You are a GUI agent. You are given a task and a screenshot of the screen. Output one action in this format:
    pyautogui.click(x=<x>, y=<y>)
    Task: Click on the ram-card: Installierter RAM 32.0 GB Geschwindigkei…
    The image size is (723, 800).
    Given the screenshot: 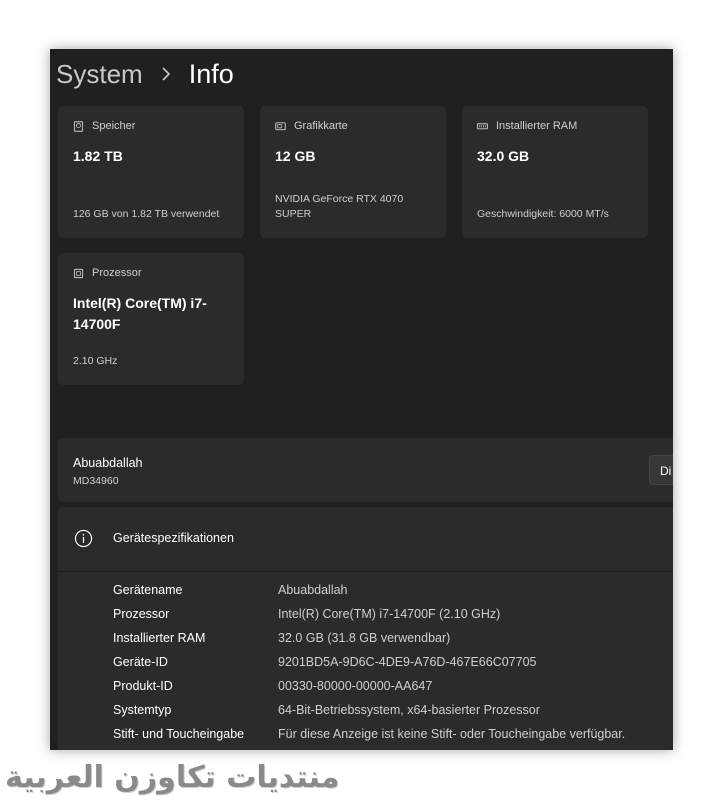 What is the action you would take?
    pyautogui.click(x=555, y=172)
    